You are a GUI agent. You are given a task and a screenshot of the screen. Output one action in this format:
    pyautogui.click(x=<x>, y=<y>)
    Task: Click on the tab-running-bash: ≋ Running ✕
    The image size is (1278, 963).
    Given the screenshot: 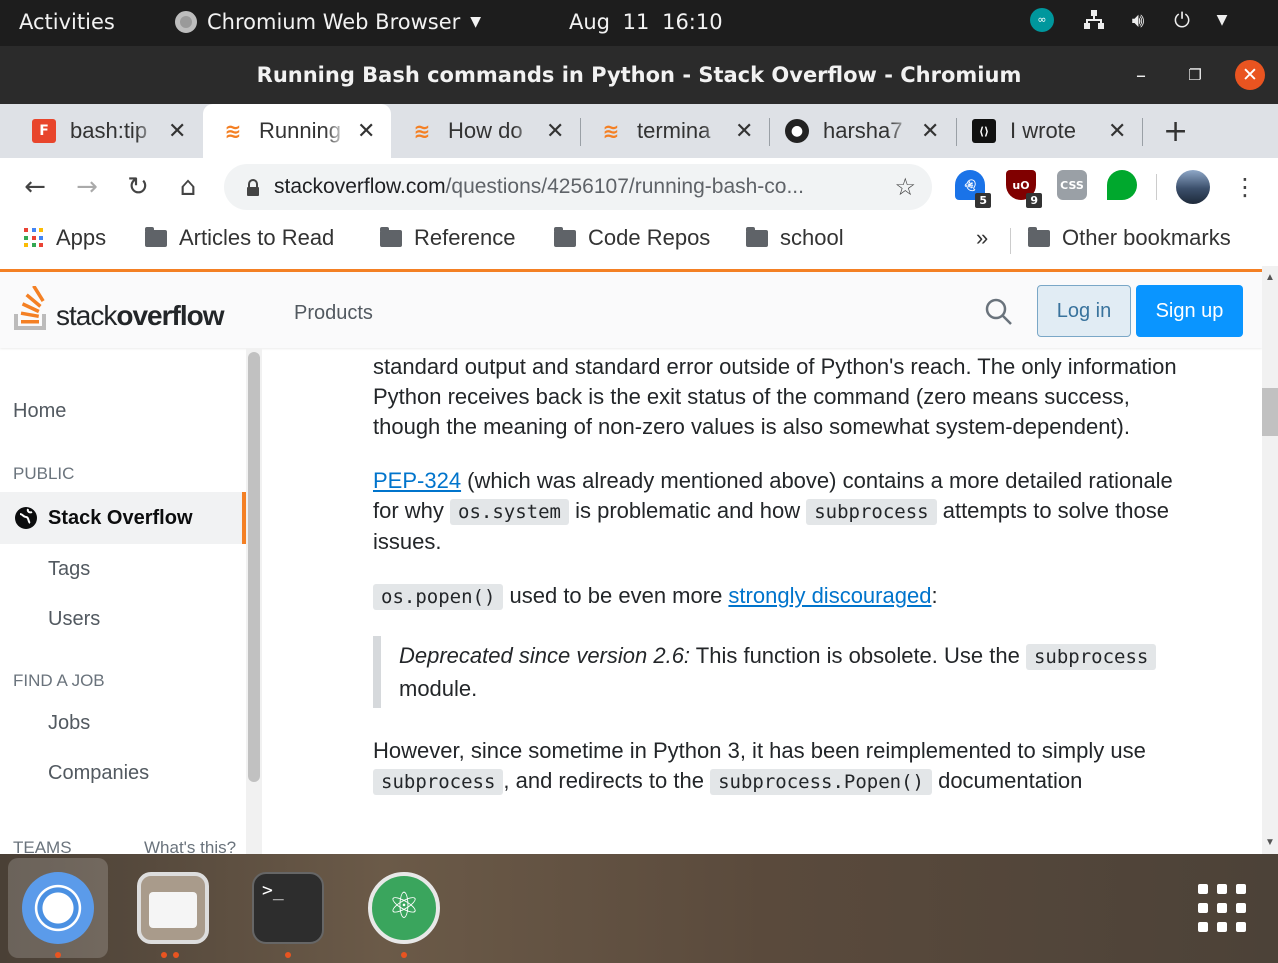 What is the action you would take?
    pyautogui.click(x=297, y=131)
    